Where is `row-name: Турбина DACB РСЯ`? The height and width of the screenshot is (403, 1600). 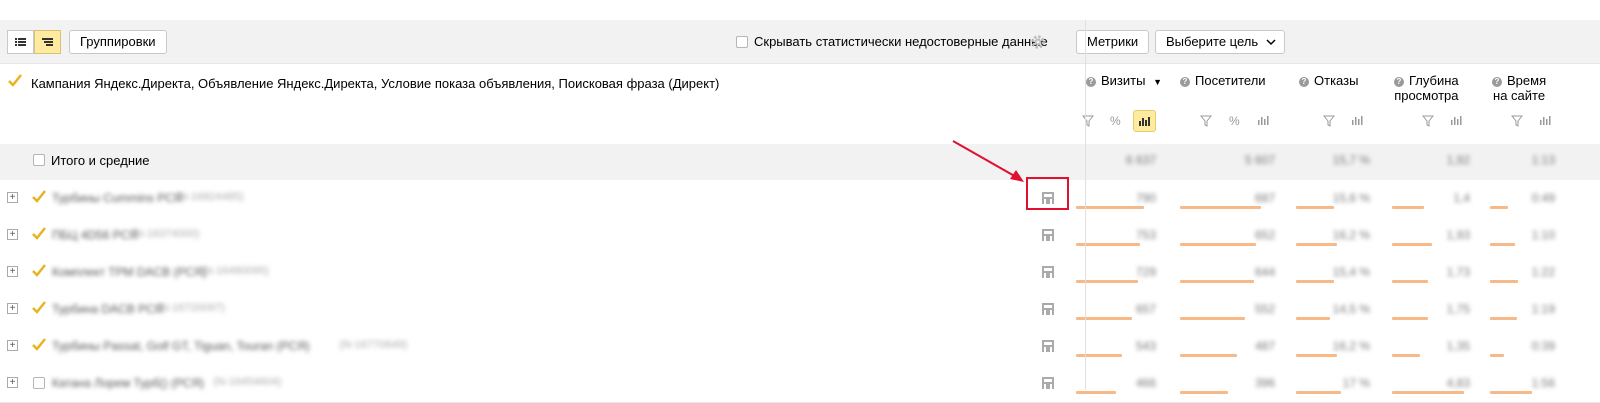
row-name: Турбина DACB РСЯ is located at coordinates (107, 309).